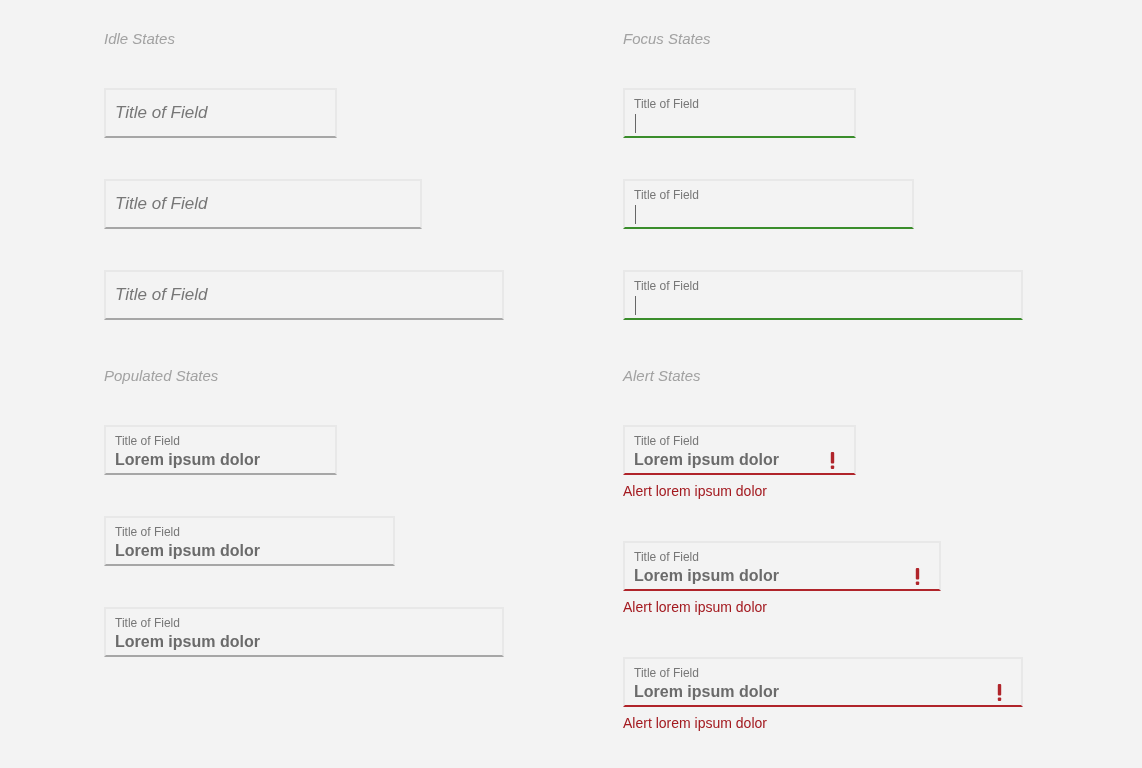  What do you see at coordinates (667, 39) in the screenshot?
I see `section-title: Focus States` at bounding box center [667, 39].